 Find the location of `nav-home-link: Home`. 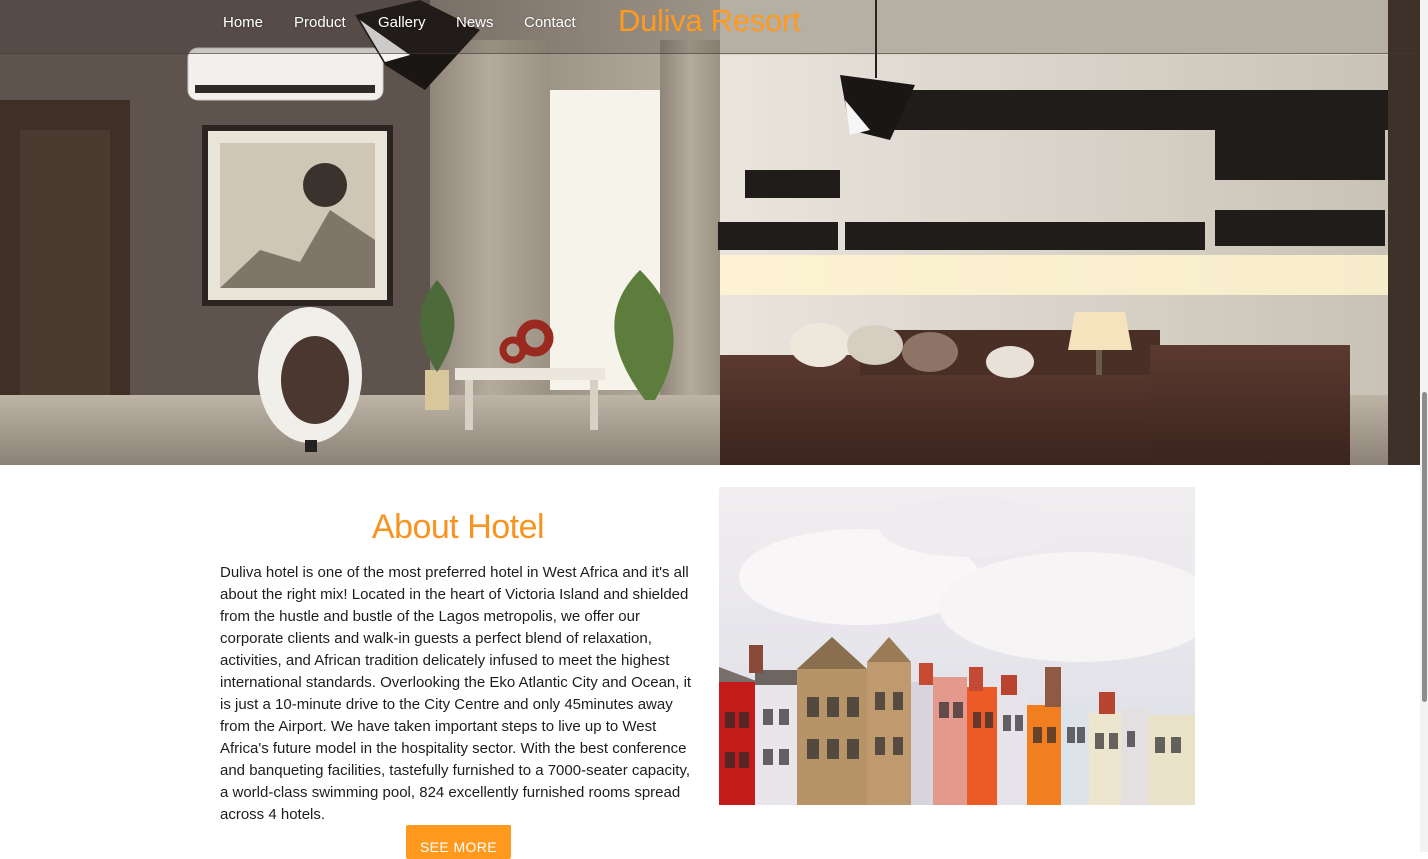

nav-home-link: Home is located at coordinates (243, 22).